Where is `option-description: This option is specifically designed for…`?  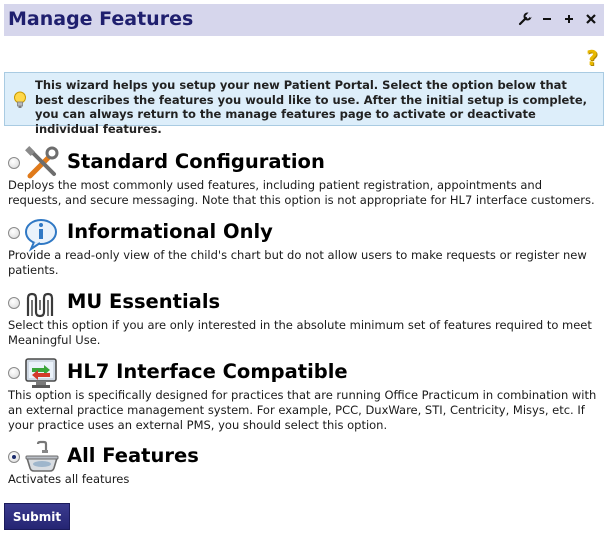 option-description: This option is specifically designed for… is located at coordinates (302, 410).